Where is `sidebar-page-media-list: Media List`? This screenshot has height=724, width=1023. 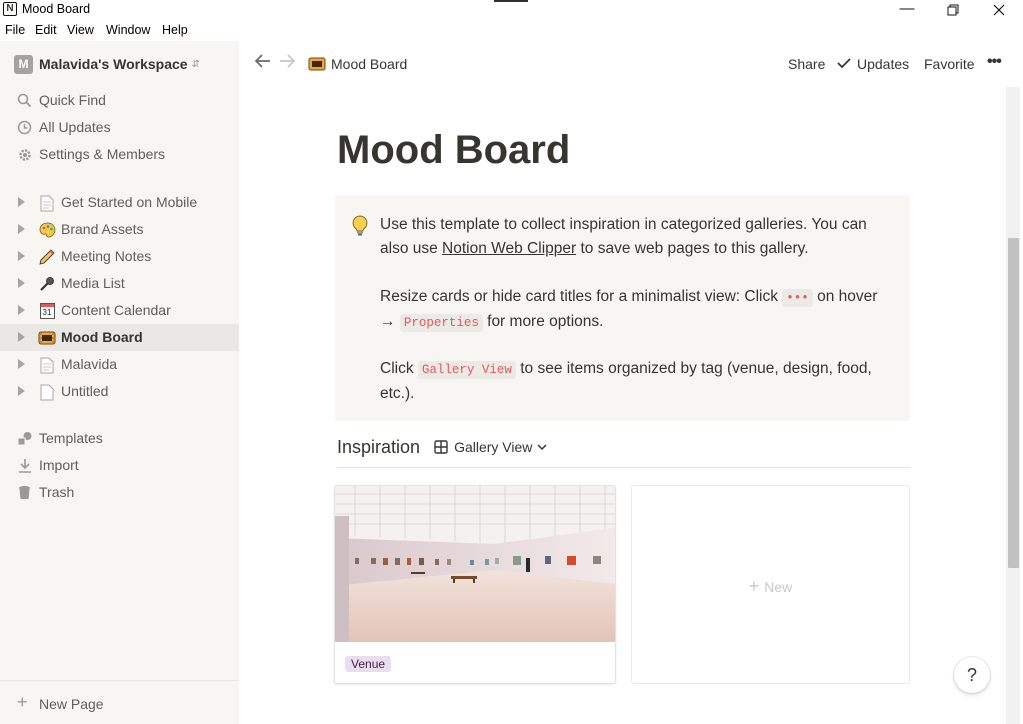 sidebar-page-media-list: Media List is located at coordinates (119, 283).